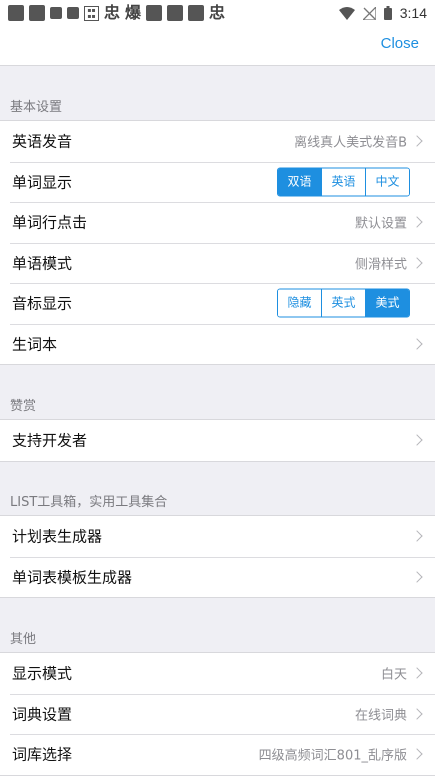  I want to click on dictionary-settings-row: 词典设置 在线词典, so click(217, 714).